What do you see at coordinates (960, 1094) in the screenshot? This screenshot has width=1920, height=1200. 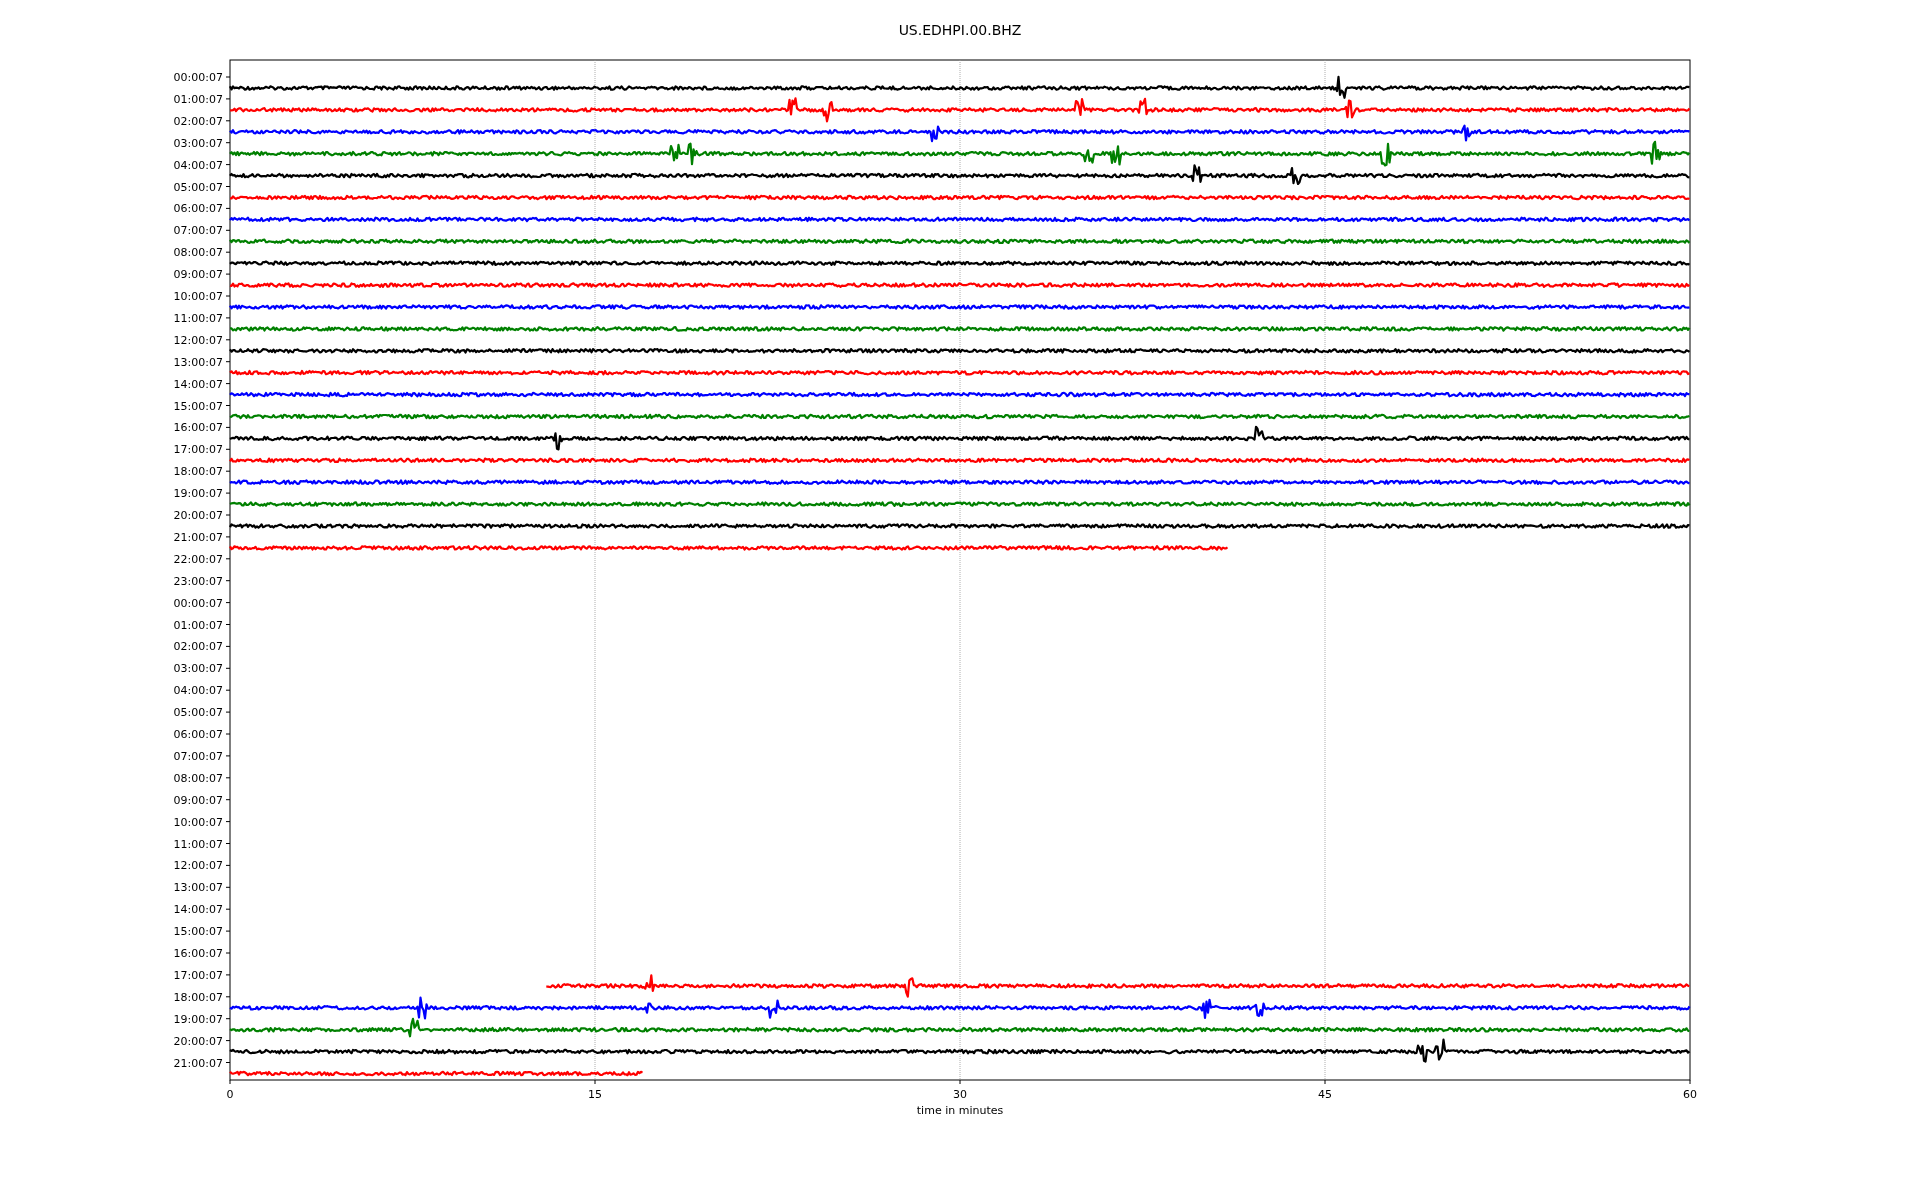 I see `x-tick-label: 30` at bounding box center [960, 1094].